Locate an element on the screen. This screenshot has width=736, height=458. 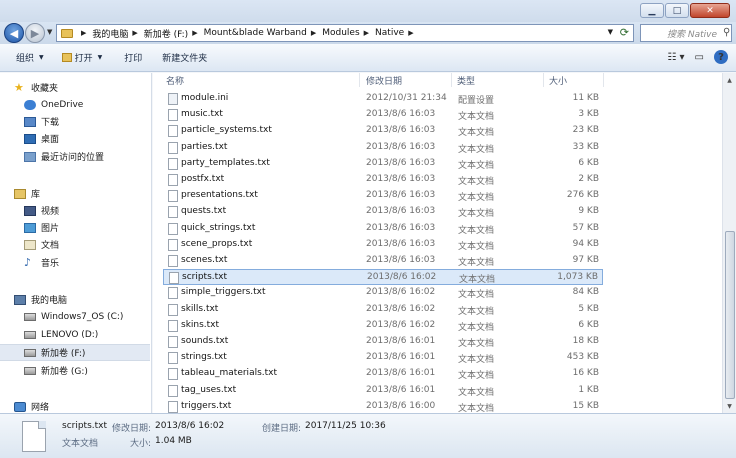
column-header-date: 修改日期 is located at coordinates (384, 80).